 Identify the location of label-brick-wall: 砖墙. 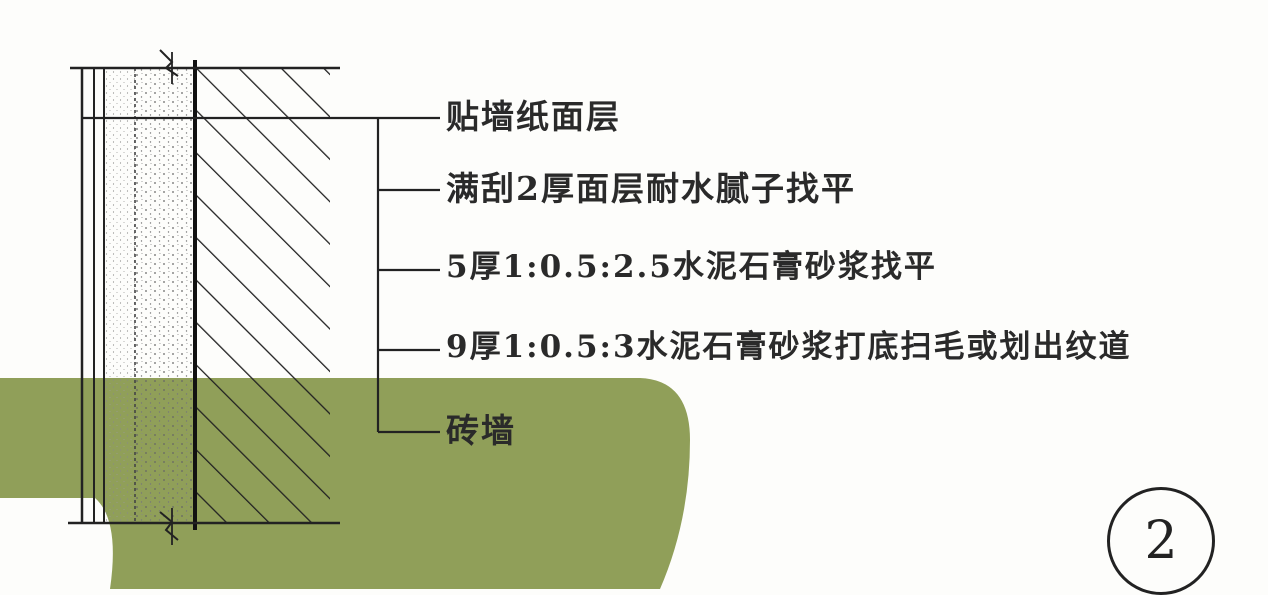
(481, 430).